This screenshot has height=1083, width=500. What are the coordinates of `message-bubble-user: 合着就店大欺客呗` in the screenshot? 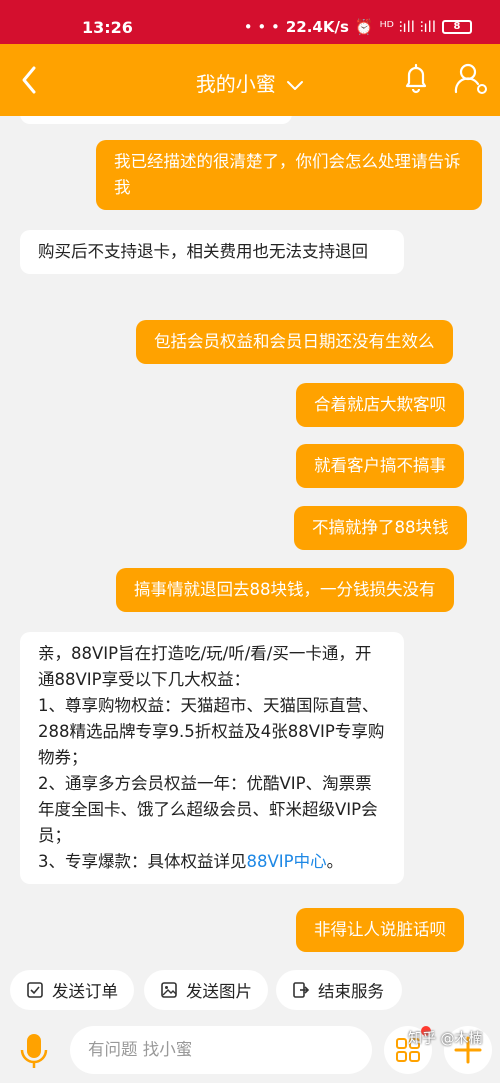 It's located at (380, 405).